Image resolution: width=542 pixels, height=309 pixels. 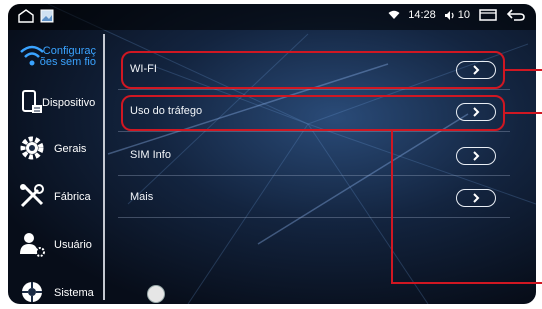 I want to click on sidebar-item-general: Gerais, so click(x=56, y=149).